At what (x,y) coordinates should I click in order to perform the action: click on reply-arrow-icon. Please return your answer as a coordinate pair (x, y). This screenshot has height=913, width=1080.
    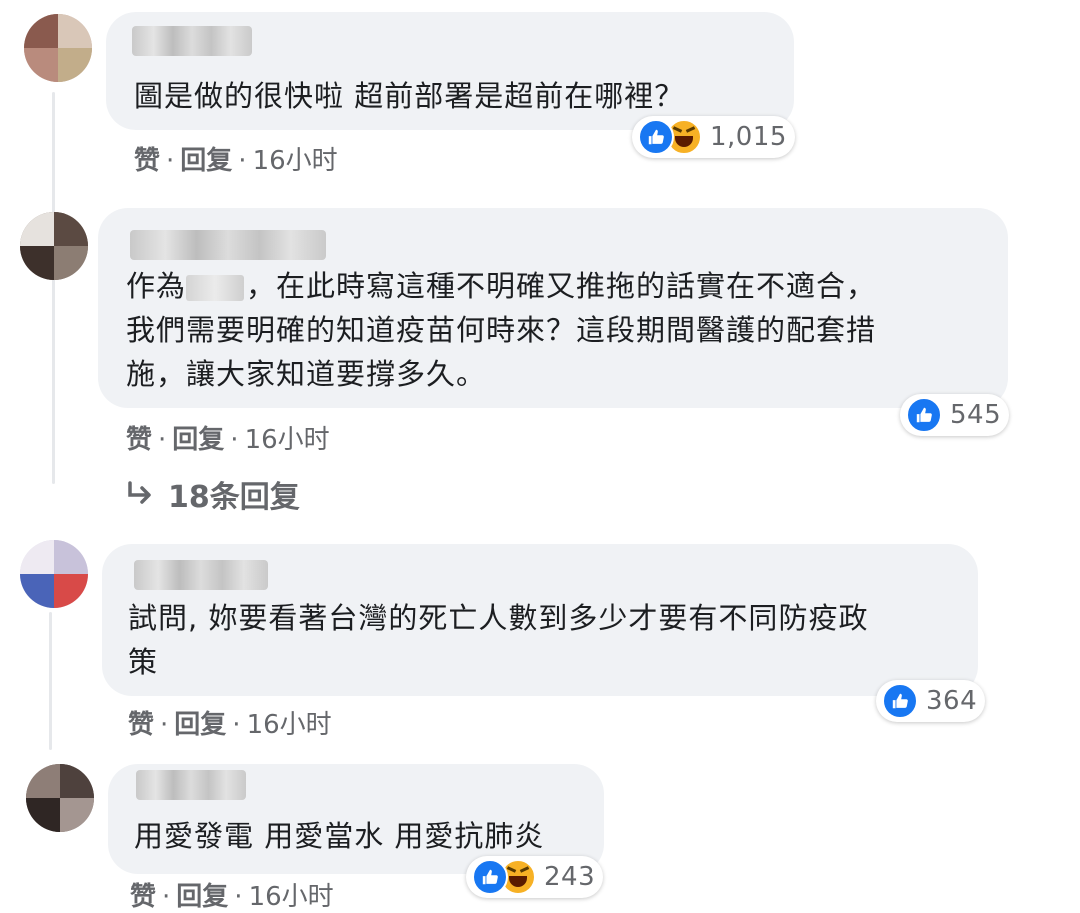
    Looking at the image, I should click on (140, 497).